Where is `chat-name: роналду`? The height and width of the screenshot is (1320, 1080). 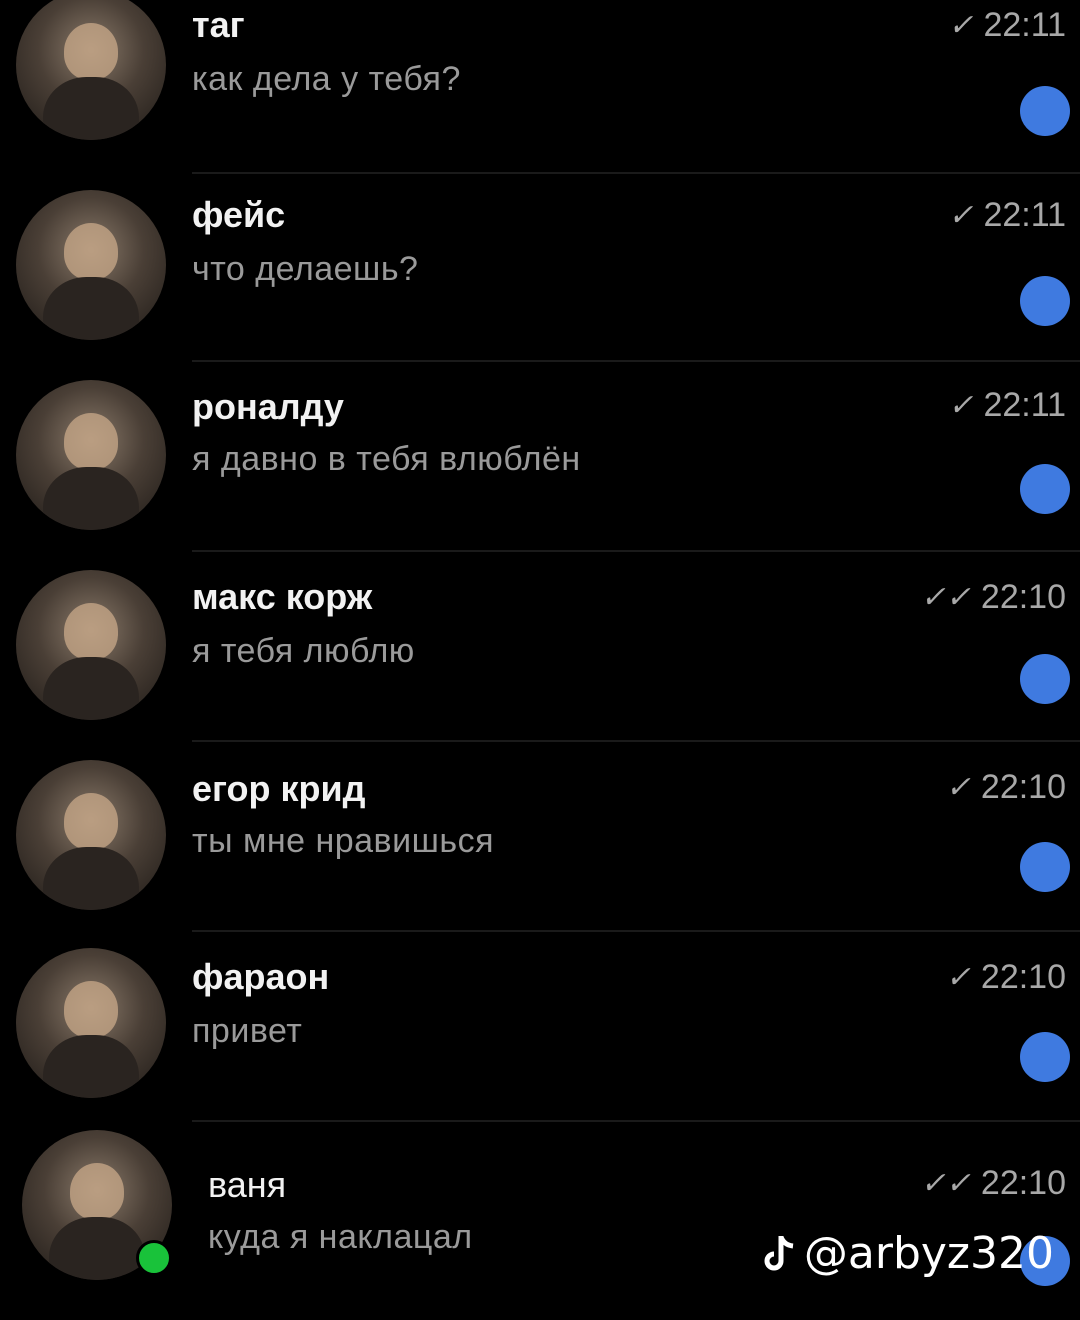
chat-name: роналду is located at coordinates (268, 406).